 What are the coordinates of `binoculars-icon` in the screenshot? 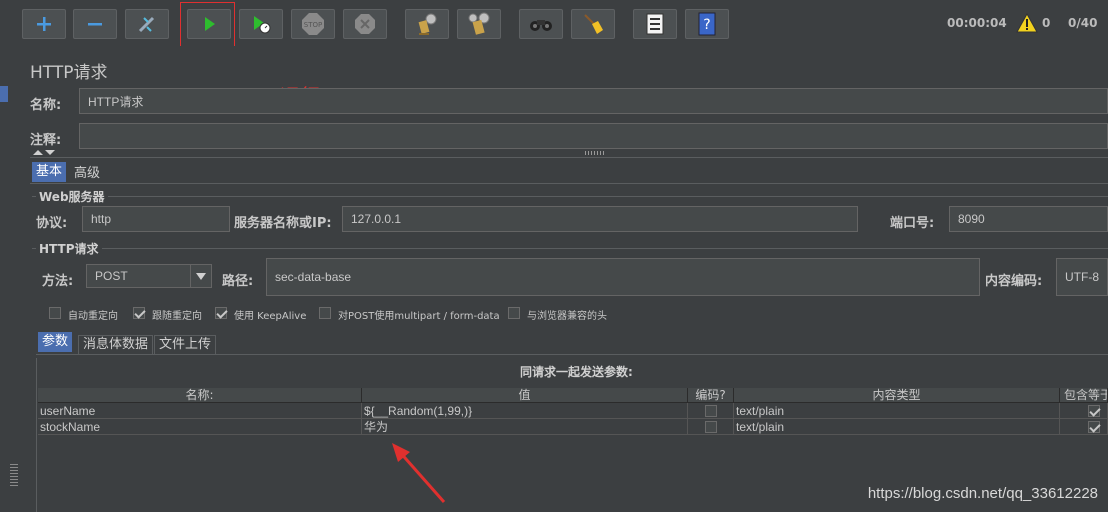 It's located at (541, 25).